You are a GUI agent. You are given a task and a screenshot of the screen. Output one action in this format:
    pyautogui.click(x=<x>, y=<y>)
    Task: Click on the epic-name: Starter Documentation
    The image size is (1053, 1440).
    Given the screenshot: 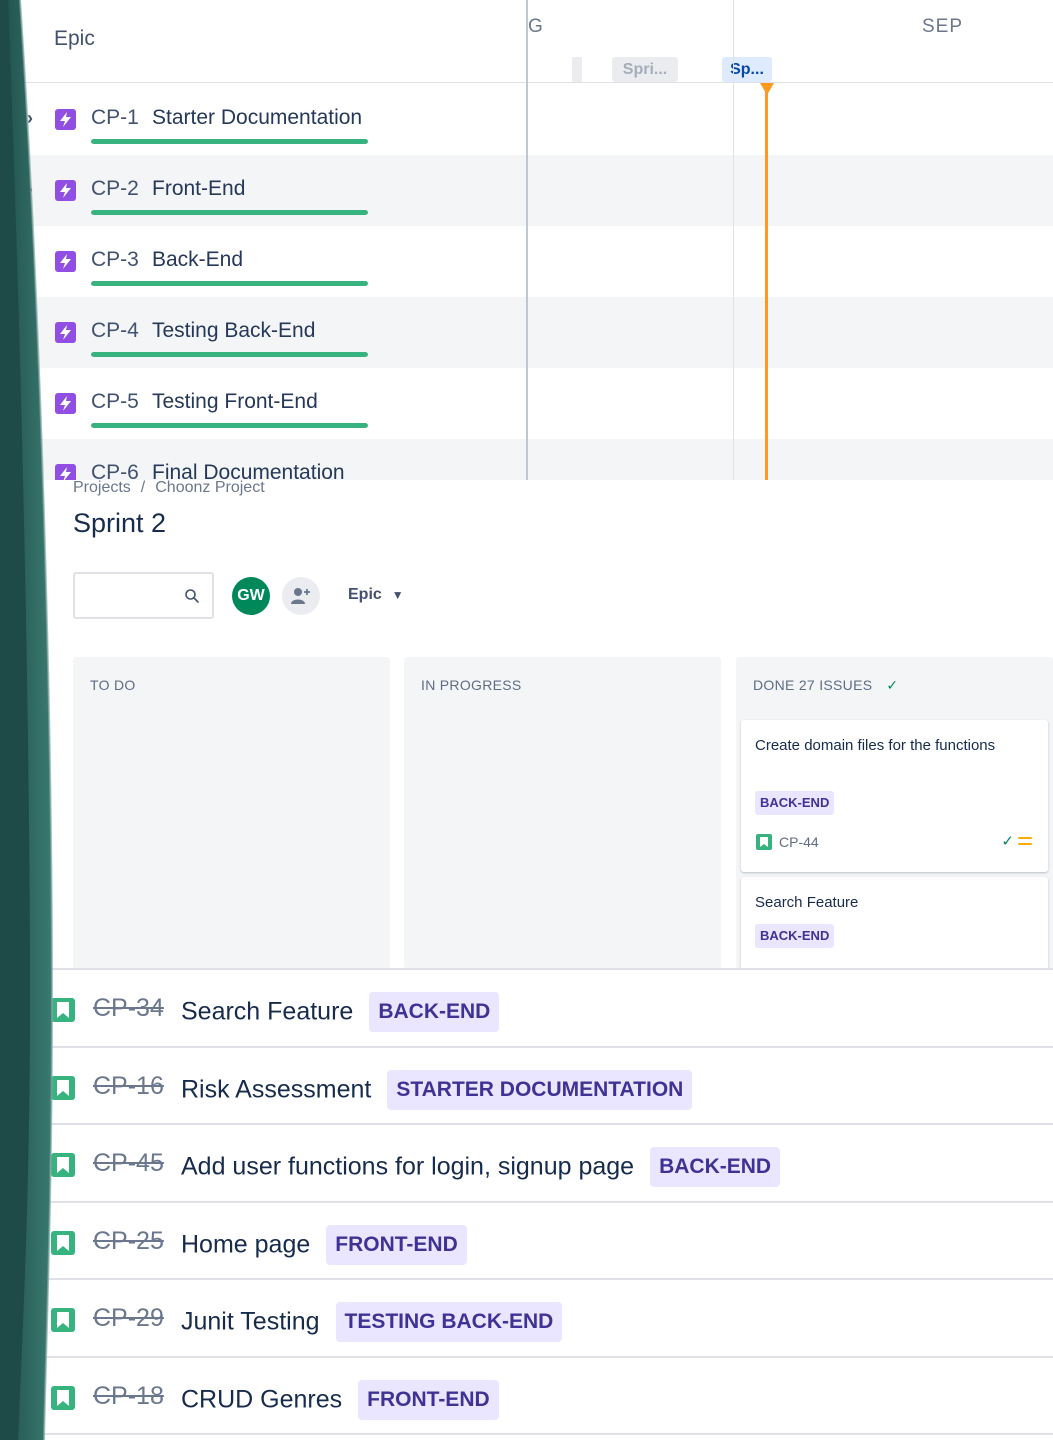 What is the action you would take?
    pyautogui.click(x=257, y=118)
    